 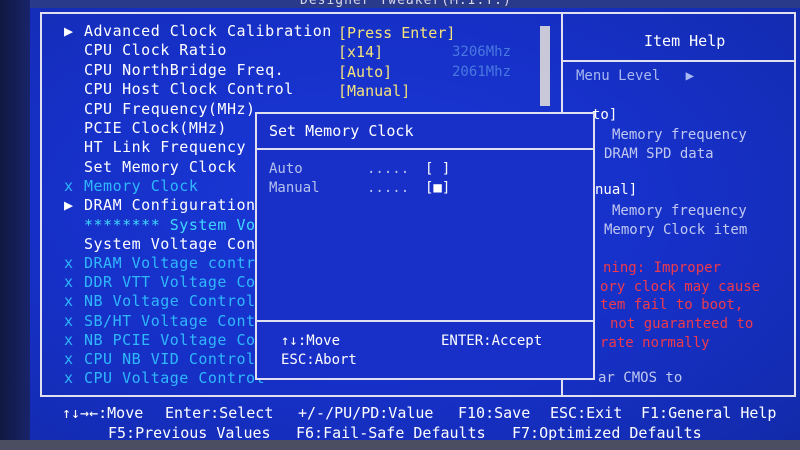 What do you see at coordinates (341, 131) in the screenshot?
I see `dialog-title: Set Memory Clock` at bounding box center [341, 131].